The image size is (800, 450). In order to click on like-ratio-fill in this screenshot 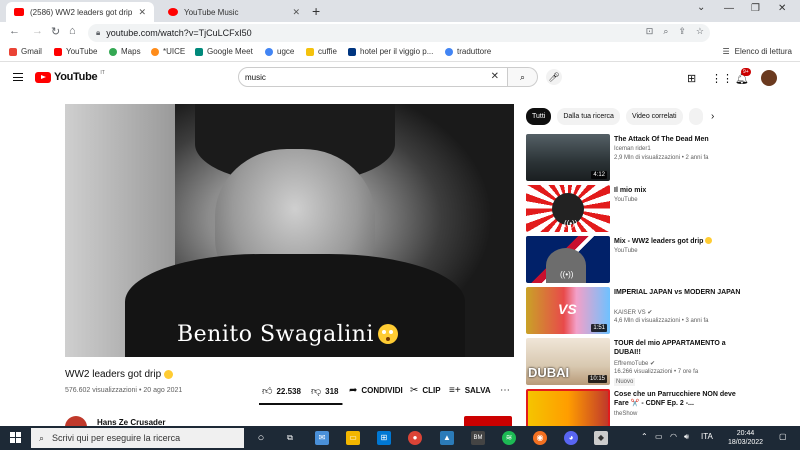, I will do `click(300, 404)`.